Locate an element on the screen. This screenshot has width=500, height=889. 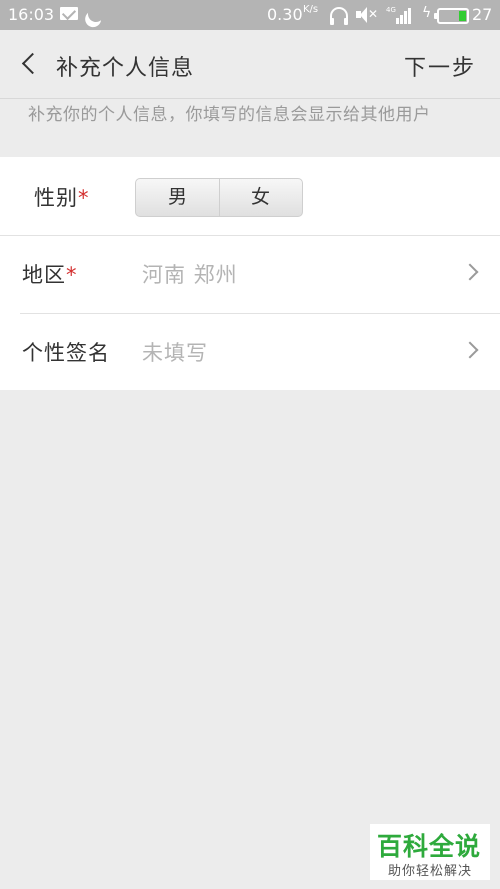
region-row: 地区* 河南 郑州 is located at coordinates (250, 273).